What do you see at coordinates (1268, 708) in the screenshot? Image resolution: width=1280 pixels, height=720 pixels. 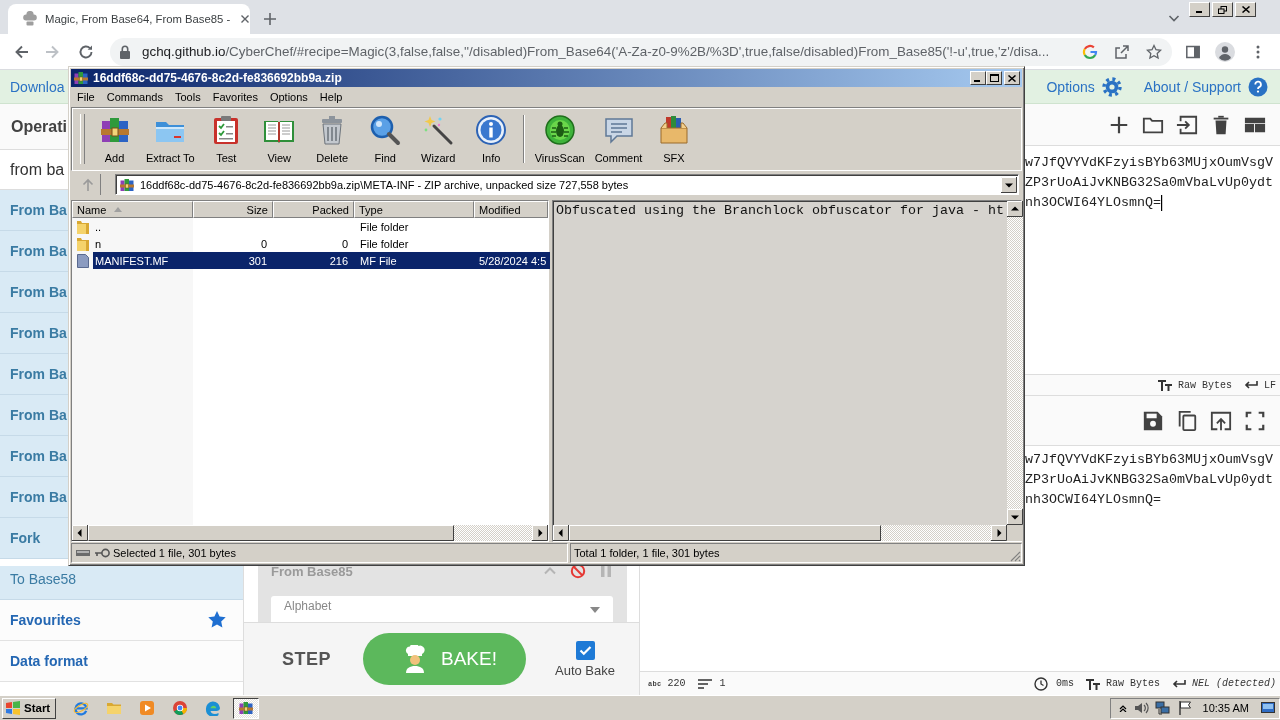 I see `desktop-icon` at bounding box center [1268, 708].